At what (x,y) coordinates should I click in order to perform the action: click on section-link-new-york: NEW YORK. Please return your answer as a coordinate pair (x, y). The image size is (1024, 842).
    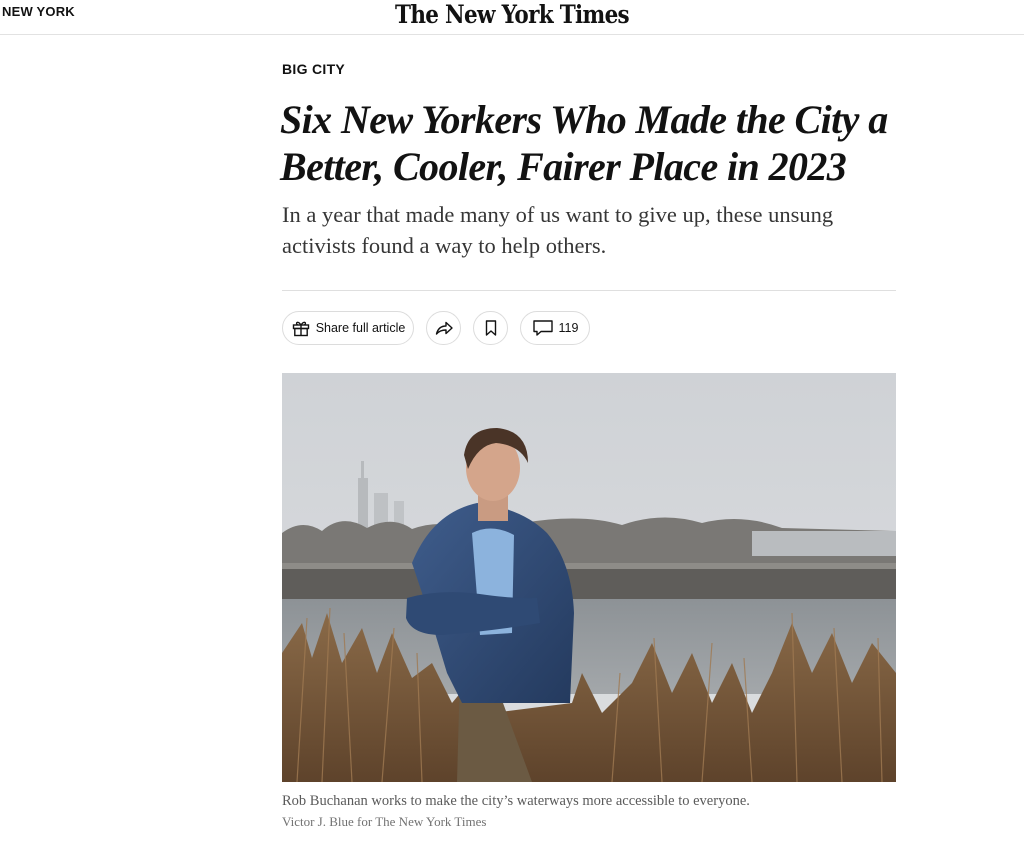
    Looking at the image, I should click on (38, 11).